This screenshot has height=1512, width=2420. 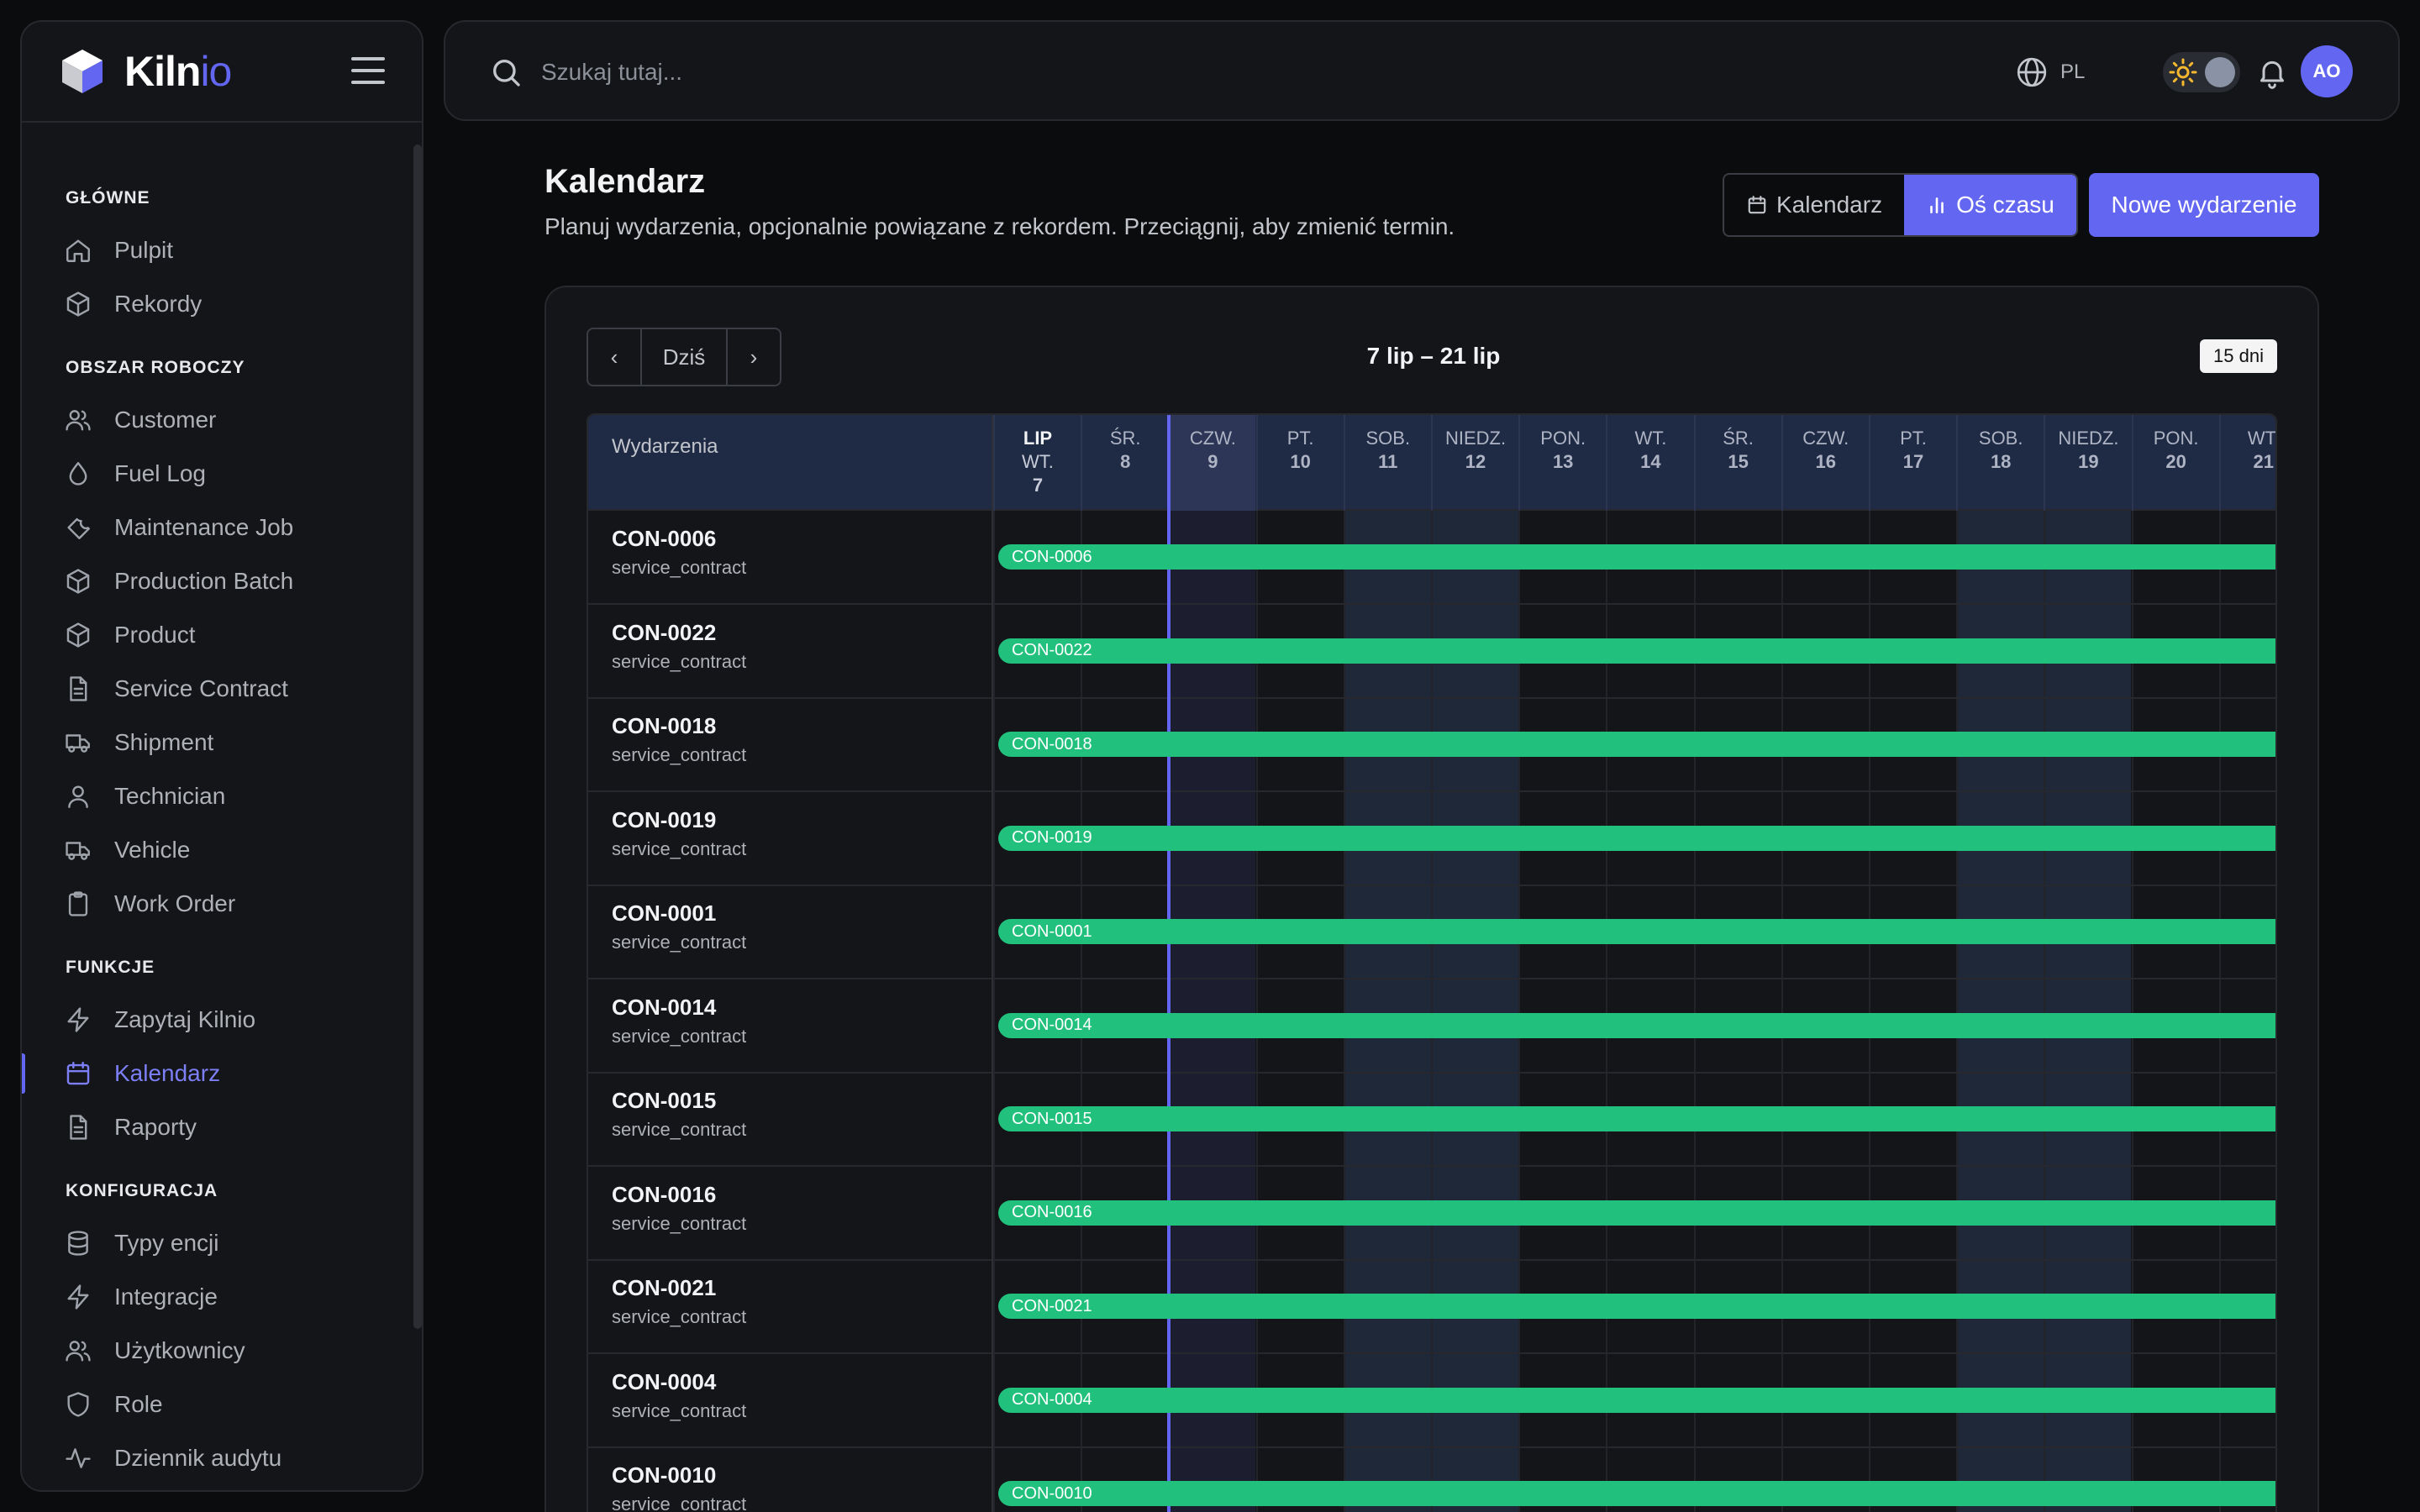 I want to click on event-bar-label: CON-0015, so click(x=1052, y=1118).